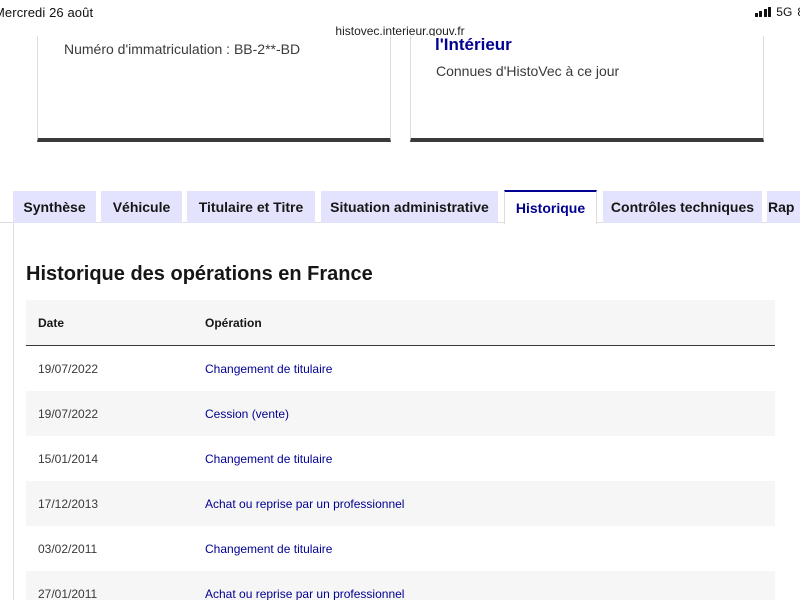  What do you see at coordinates (141, 207) in the screenshot?
I see `tab-vehicule: Véhicule` at bounding box center [141, 207].